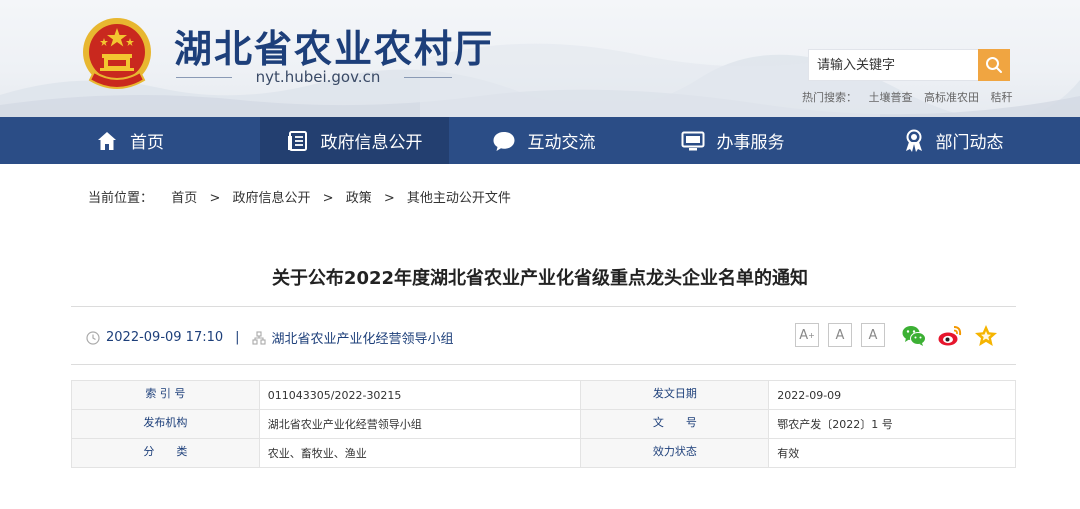 Image resolution: width=1080 pixels, height=509 pixels. What do you see at coordinates (914, 336) in the screenshot?
I see `wechat-icon` at bounding box center [914, 336].